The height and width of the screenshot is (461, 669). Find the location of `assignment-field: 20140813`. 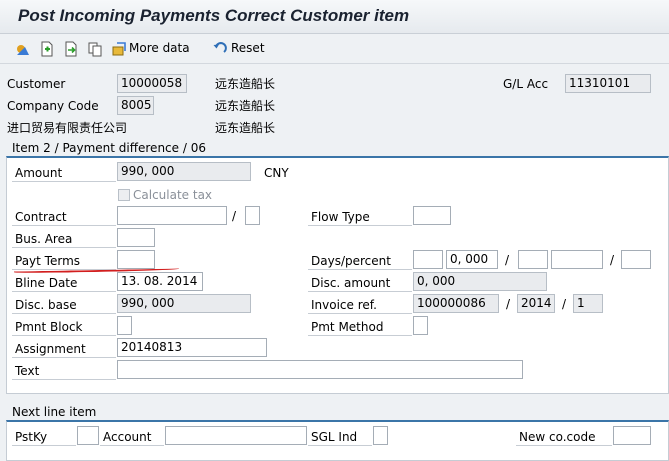

assignment-field: 20140813 is located at coordinates (192, 347).